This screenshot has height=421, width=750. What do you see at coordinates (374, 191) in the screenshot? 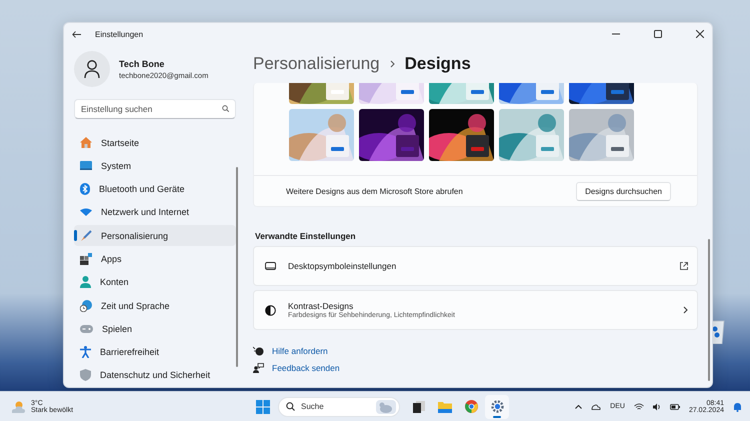
I see `store-text: Weitere Designs aus dem Microsoft Store abrufen` at bounding box center [374, 191].